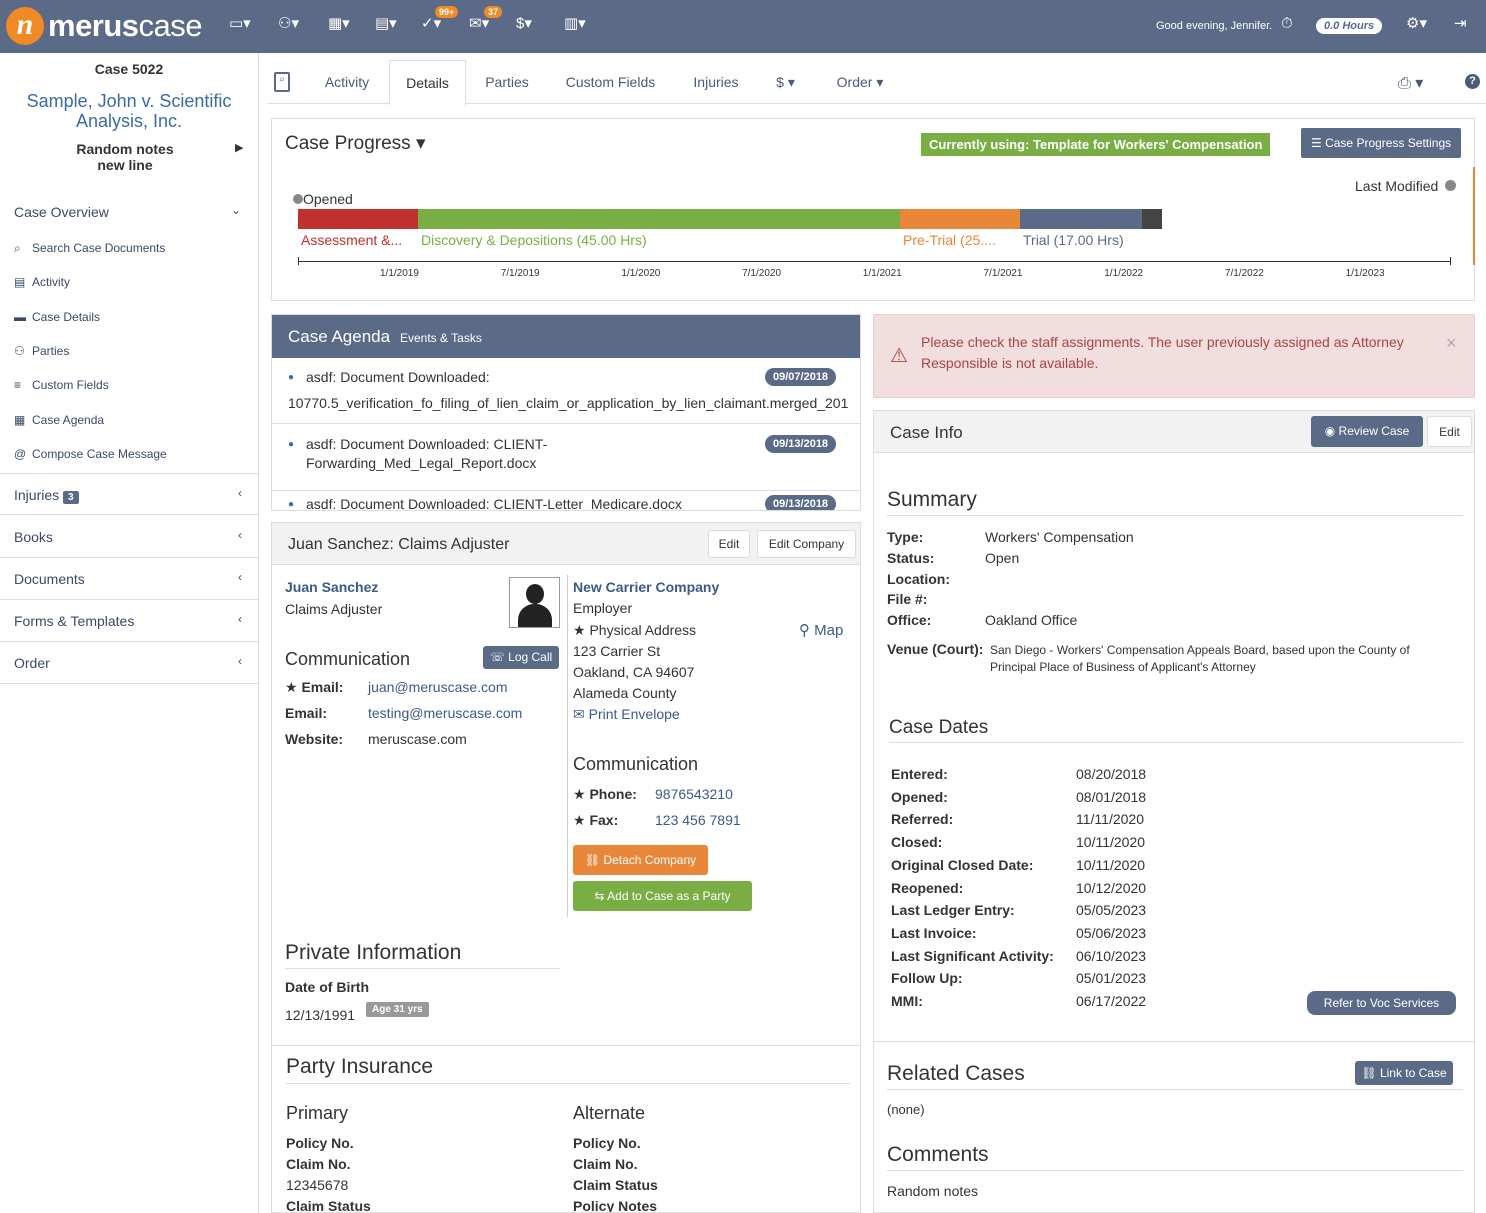 The image size is (1486, 1213). I want to click on case-search-icon: ⌕, so click(282, 82).